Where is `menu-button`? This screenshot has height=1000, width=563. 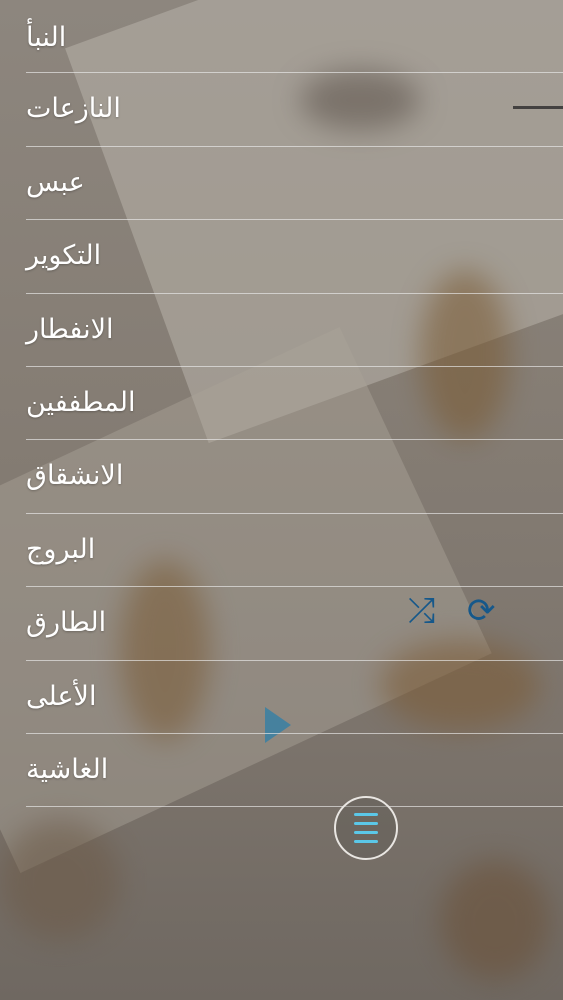 menu-button is located at coordinates (366, 828).